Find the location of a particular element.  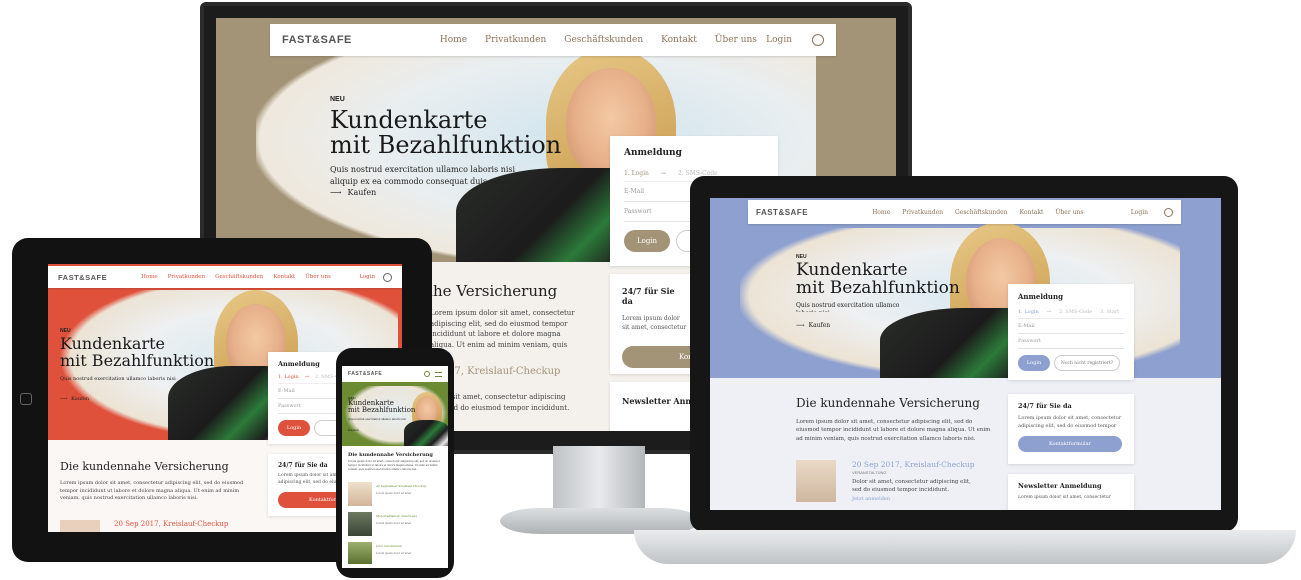

phone-item-title-3: Jetzt informieren is located at coordinates (409, 546).